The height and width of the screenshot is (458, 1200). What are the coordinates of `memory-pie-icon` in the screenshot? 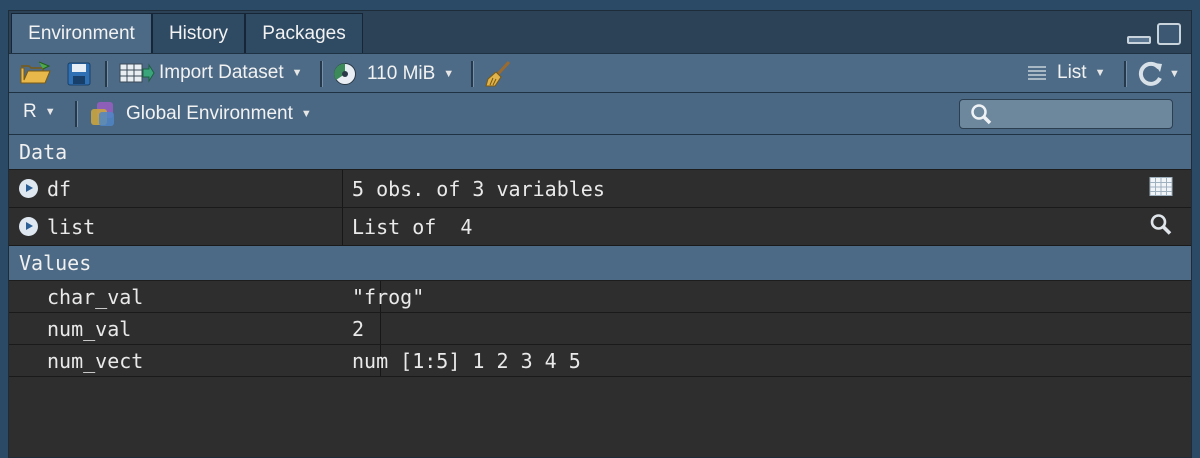 It's located at (345, 74).